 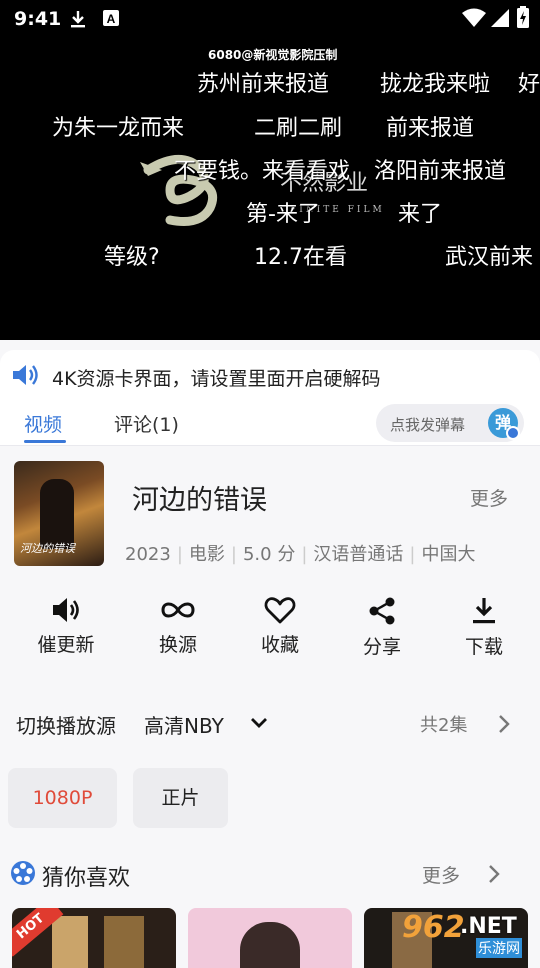 What do you see at coordinates (420, 214) in the screenshot?
I see `danmaku-comment: 来了` at bounding box center [420, 214].